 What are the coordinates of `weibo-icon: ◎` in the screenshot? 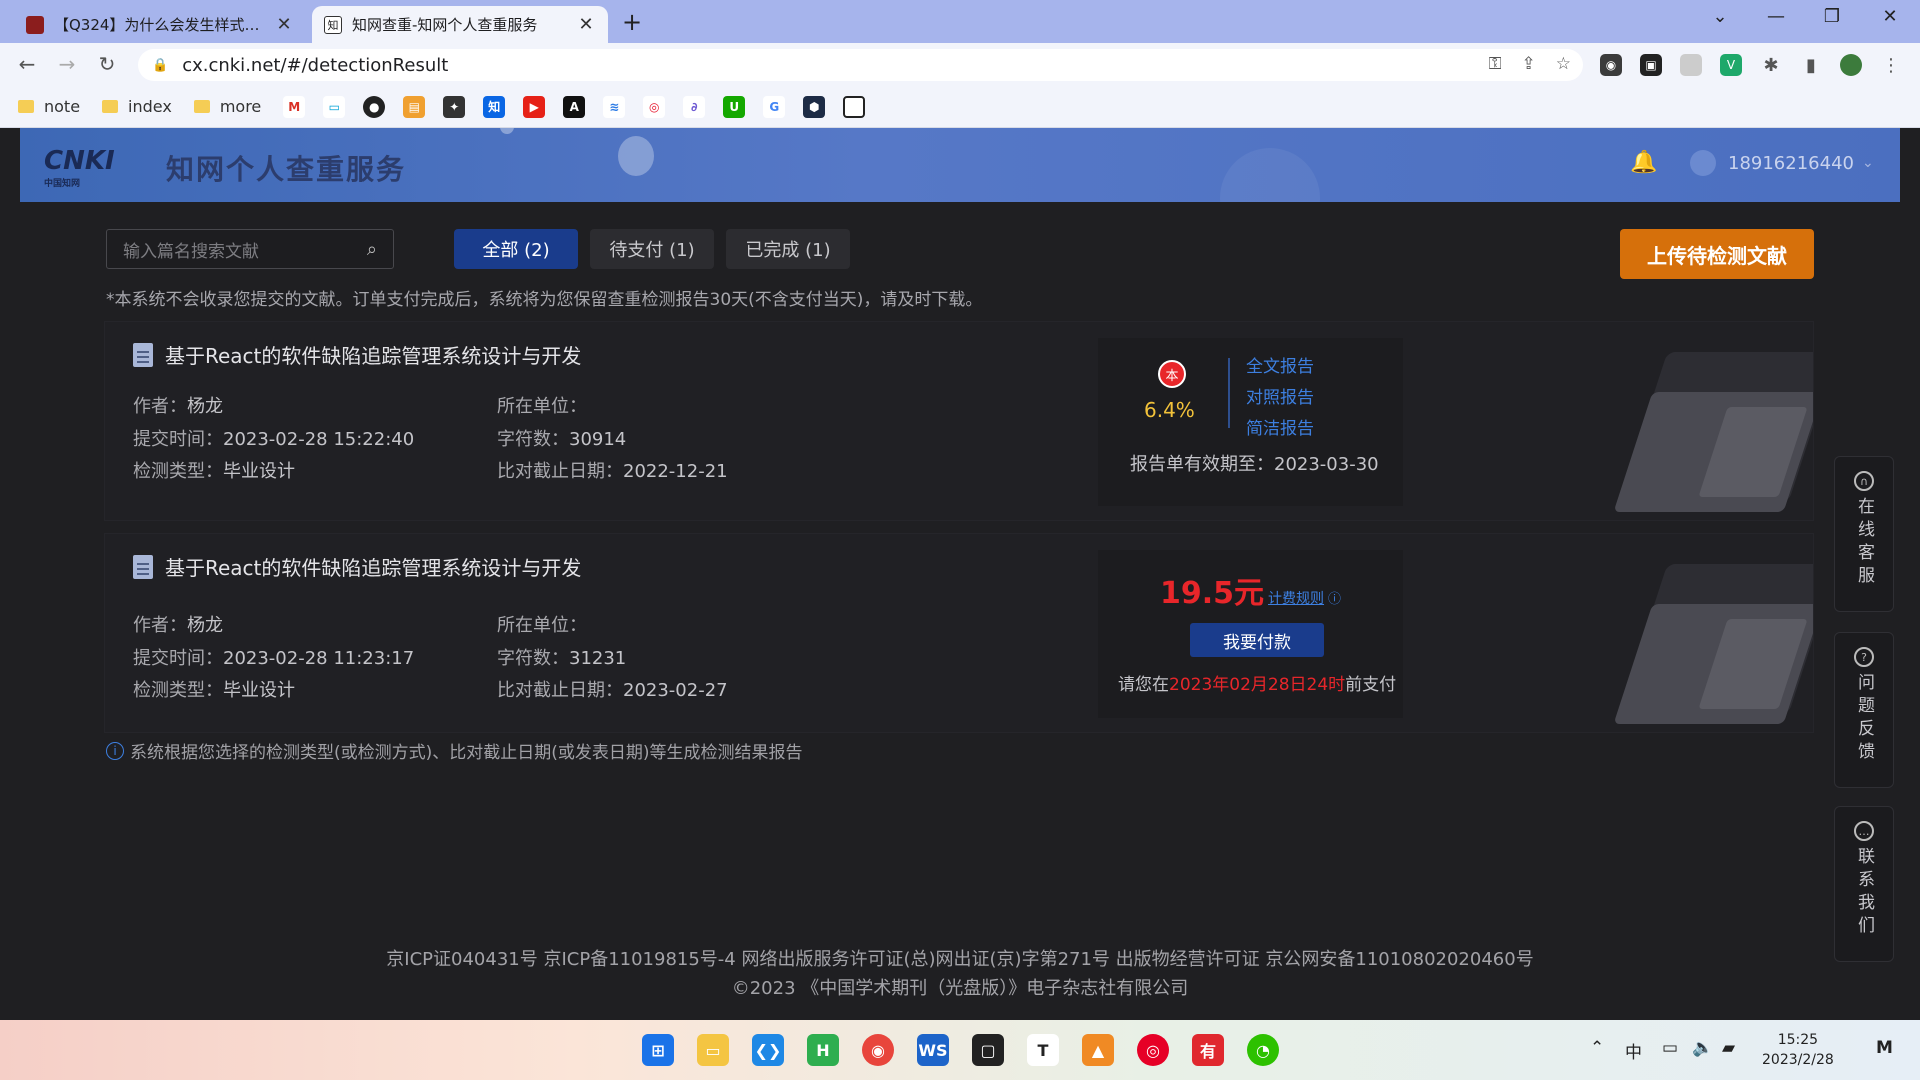 It's located at (654, 106).